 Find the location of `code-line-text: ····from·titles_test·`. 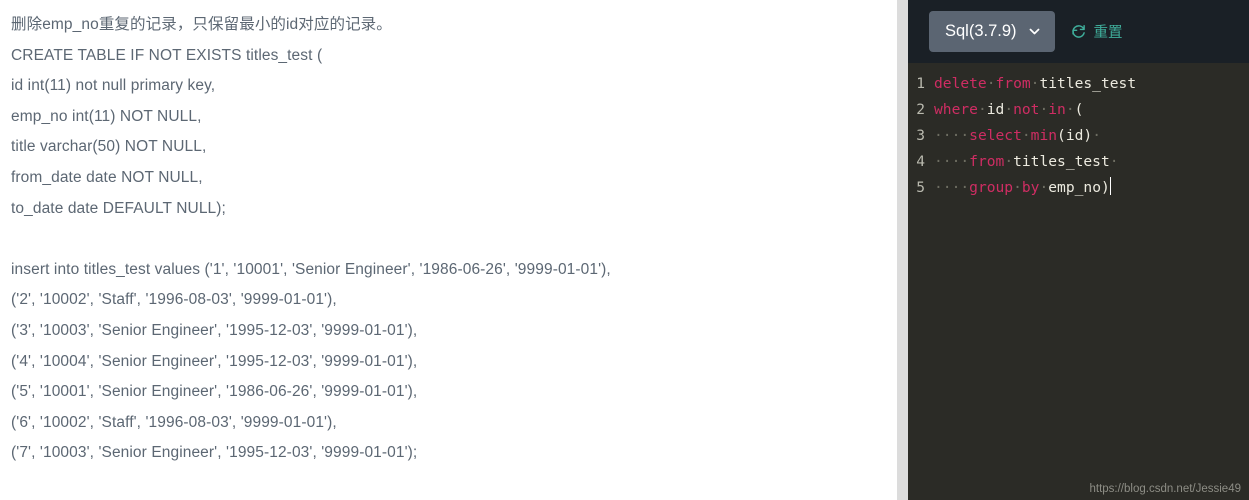

code-line-text: ····from·titles_test· is located at coordinates (1026, 162).